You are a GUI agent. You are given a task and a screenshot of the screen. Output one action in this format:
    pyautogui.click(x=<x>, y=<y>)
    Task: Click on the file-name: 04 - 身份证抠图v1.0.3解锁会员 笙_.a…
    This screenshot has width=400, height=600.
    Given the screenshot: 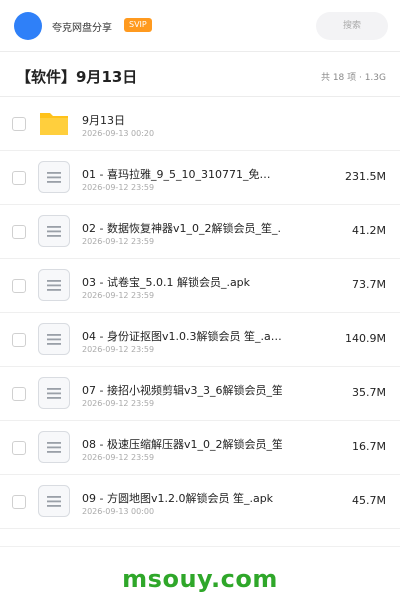 What is the action you would take?
    pyautogui.click(x=182, y=336)
    